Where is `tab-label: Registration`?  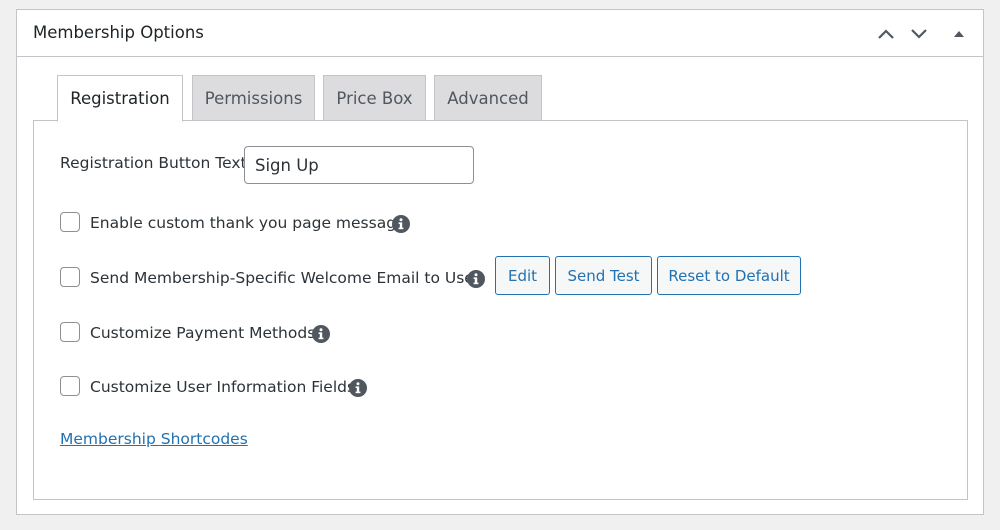 tab-label: Registration is located at coordinates (120, 98).